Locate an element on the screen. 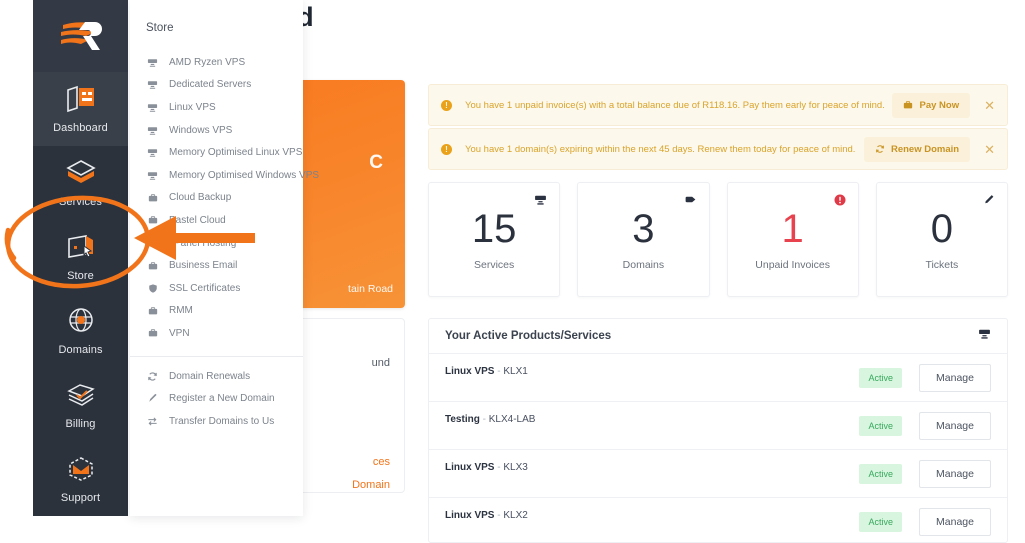 The image size is (1025, 543). stat-card-services: 15 Services is located at coordinates (494, 239).